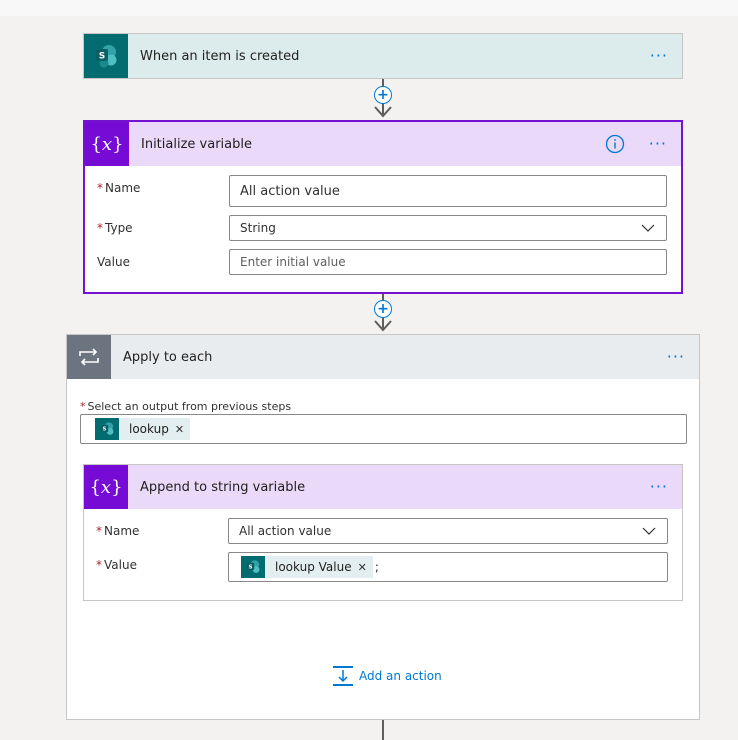 This screenshot has height=740, width=738. What do you see at coordinates (196, 144) in the screenshot?
I see `initialize-variable-title: Initialize variable` at bounding box center [196, 144].